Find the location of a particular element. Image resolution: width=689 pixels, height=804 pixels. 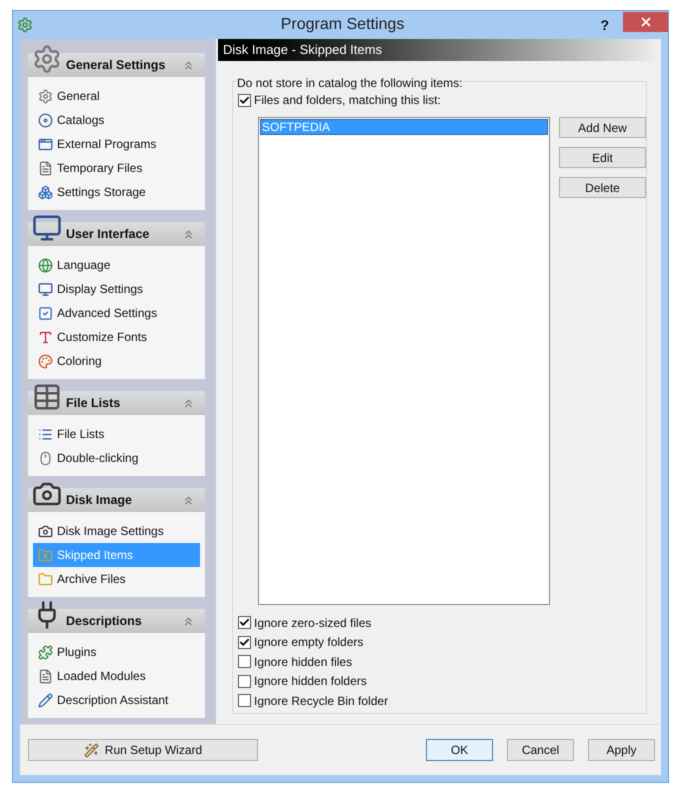

sidebar-item: Coloring is located at coordinates (116, 361).